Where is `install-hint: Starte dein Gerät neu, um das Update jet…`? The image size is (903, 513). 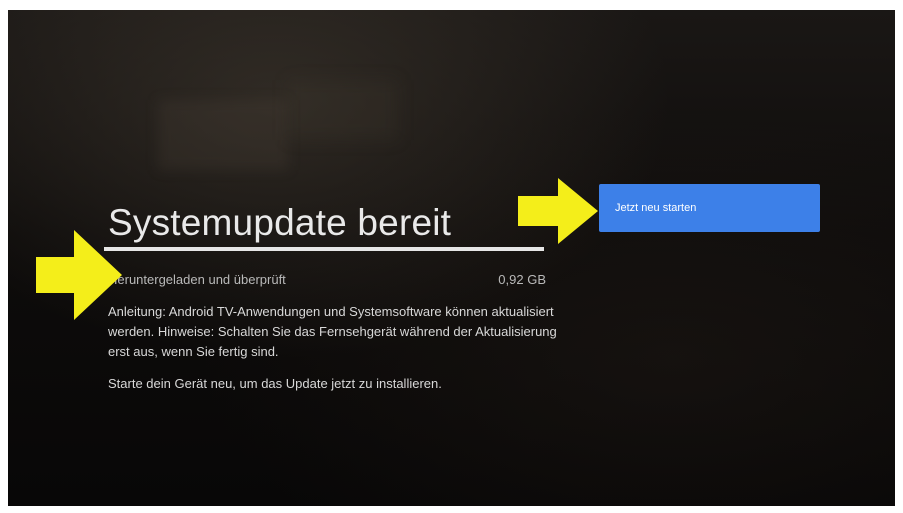
install-hint: Starte dein Gerät neu, um das Update jet… is located at coordinates (275, 383).